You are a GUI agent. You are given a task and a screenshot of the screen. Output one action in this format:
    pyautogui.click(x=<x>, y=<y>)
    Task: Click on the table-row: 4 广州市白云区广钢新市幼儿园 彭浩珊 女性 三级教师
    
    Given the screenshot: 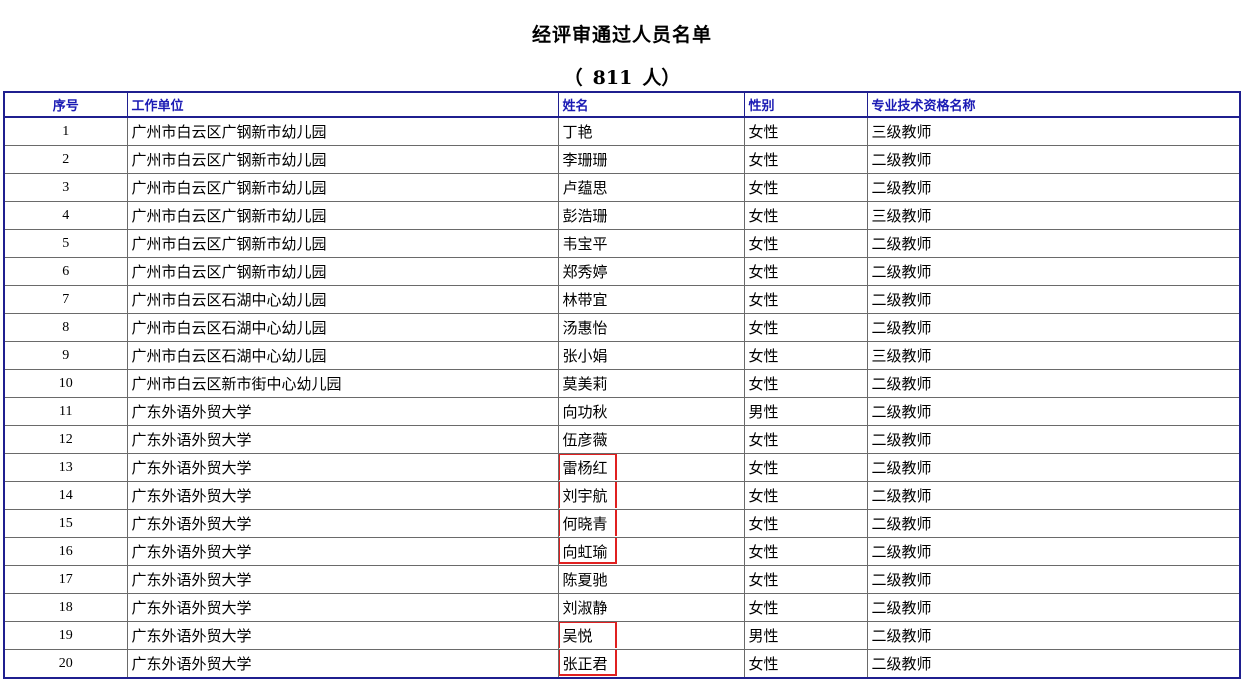 What is the action you would take?
    pyautogui.click(x=622, y=215)
    